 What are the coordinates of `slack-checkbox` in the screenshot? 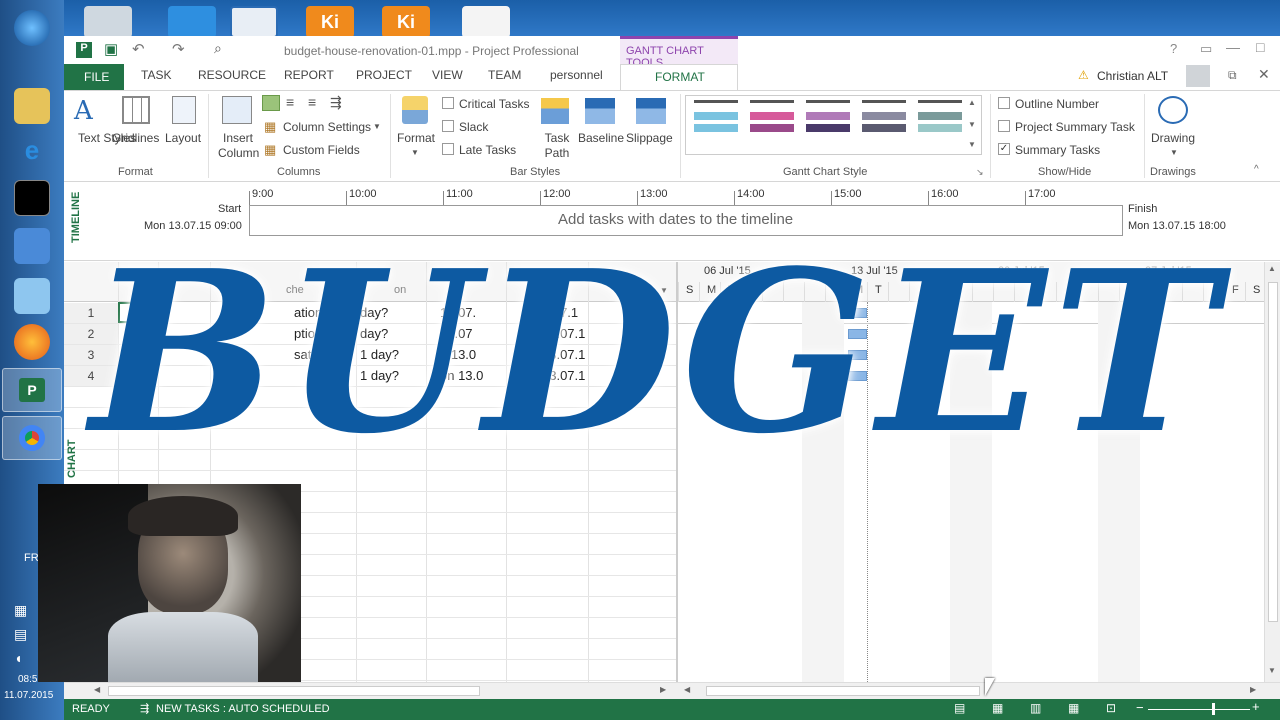 It's located at (448, 126).